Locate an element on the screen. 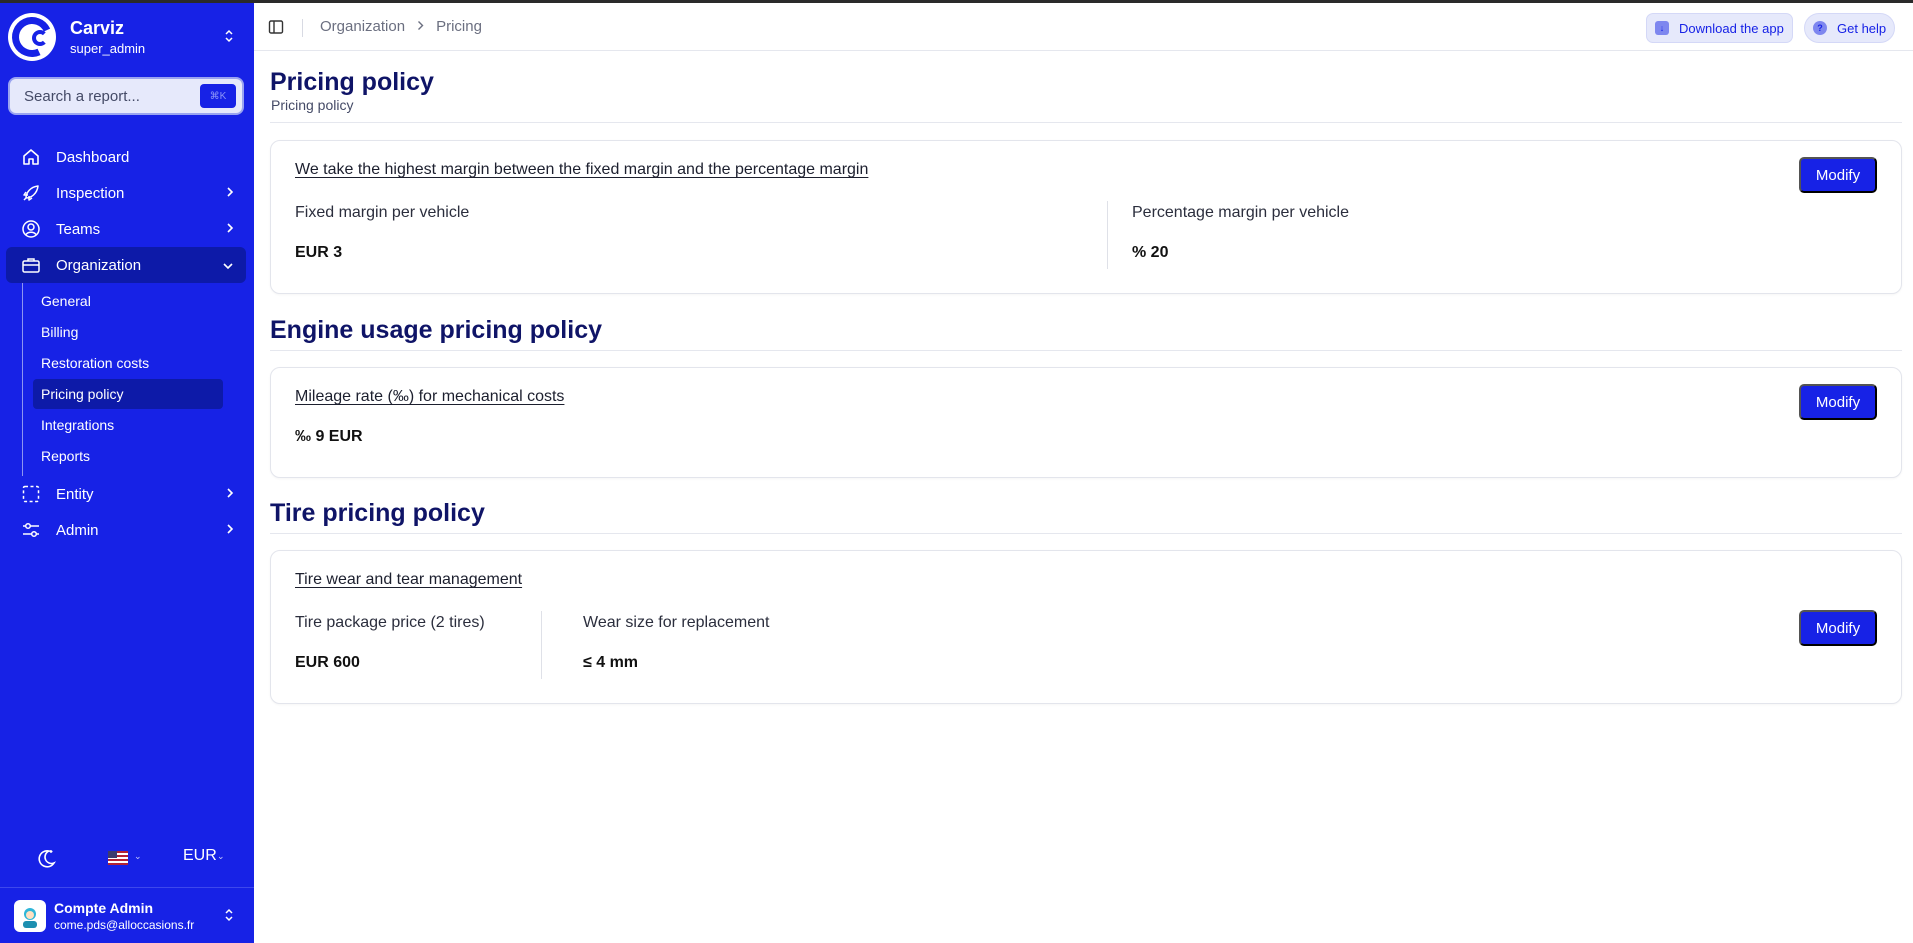 This screenshot has height=943, width=1913. wear-size-value: ≤ 4 mm is located at coordinates (611, 662).